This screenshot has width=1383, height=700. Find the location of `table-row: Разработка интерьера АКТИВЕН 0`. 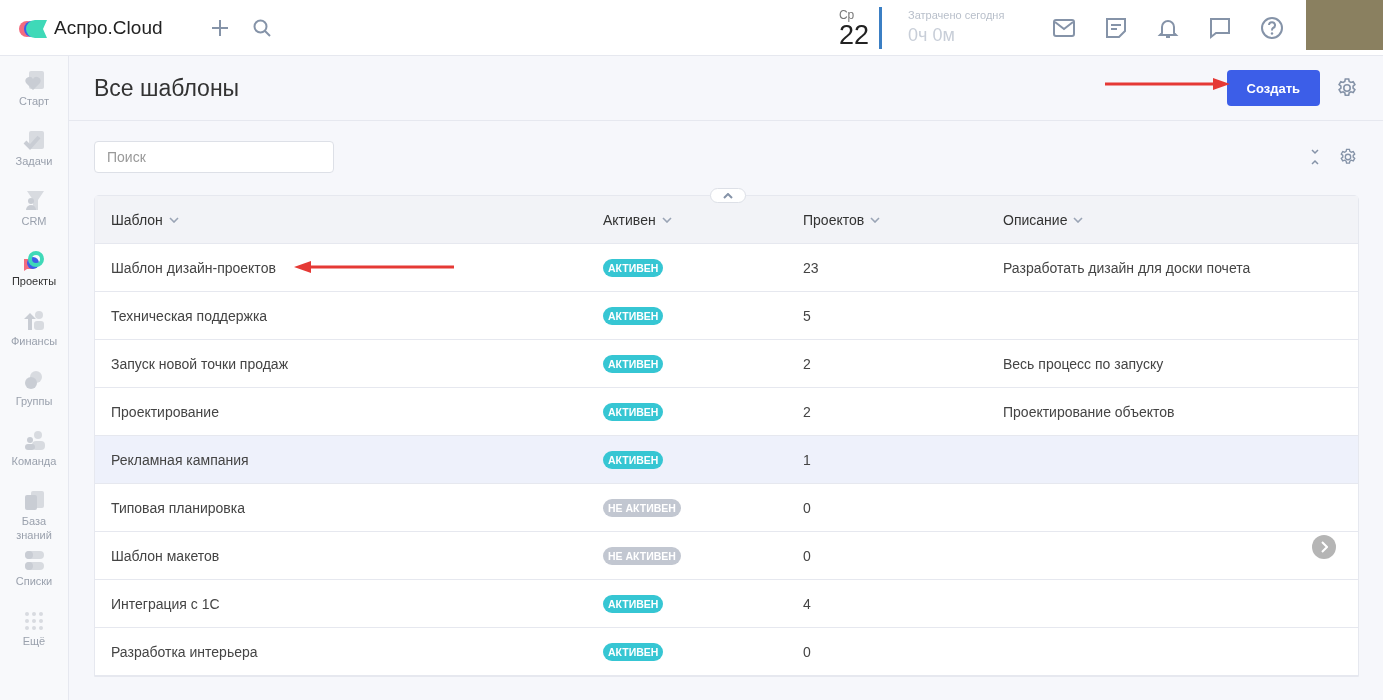

table-row: Разработка интерьера АКТИВЕН 0 is located at coordinates (726, 652).